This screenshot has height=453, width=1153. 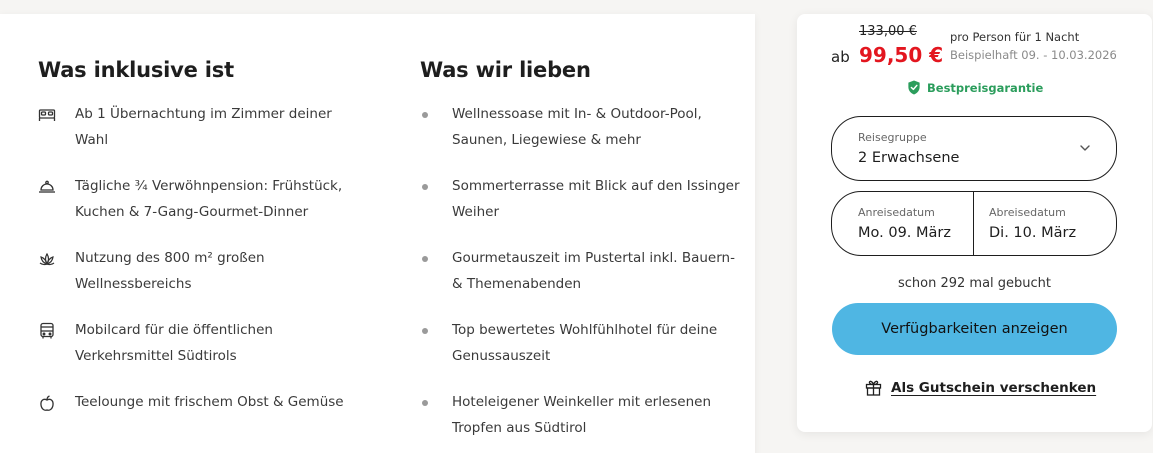 I want to click on booking-count: schon 292 mal gebucht, so click(x=974, y=283).